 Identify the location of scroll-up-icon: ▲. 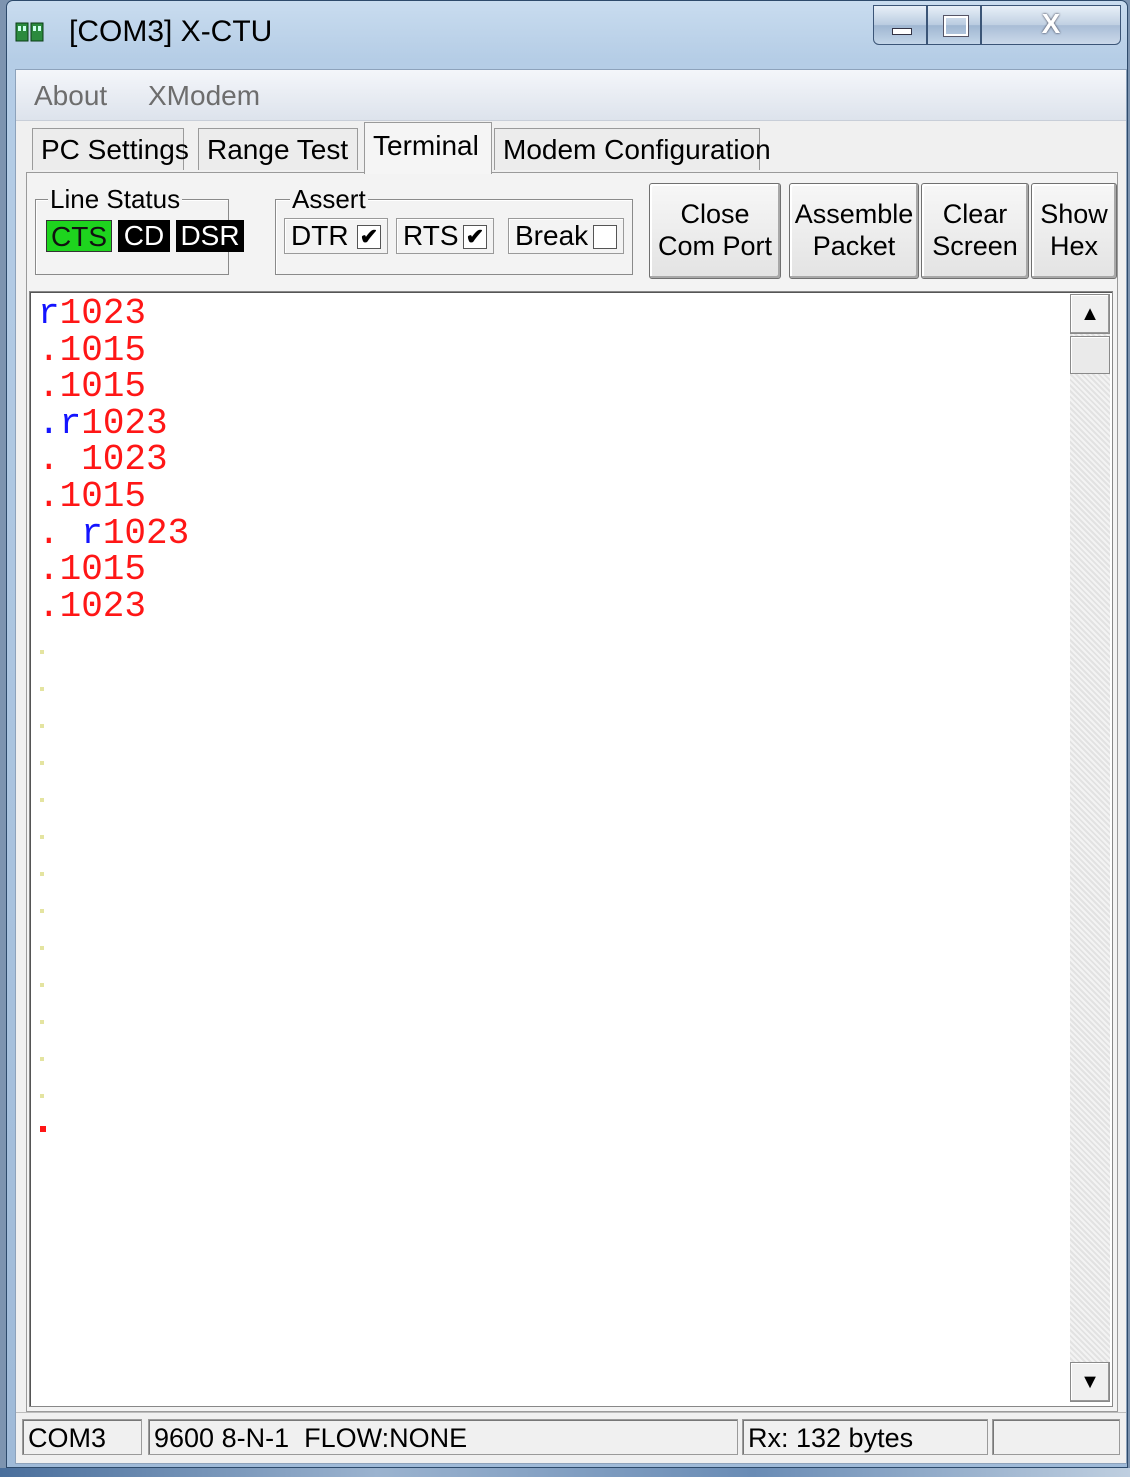
(1090, 314).